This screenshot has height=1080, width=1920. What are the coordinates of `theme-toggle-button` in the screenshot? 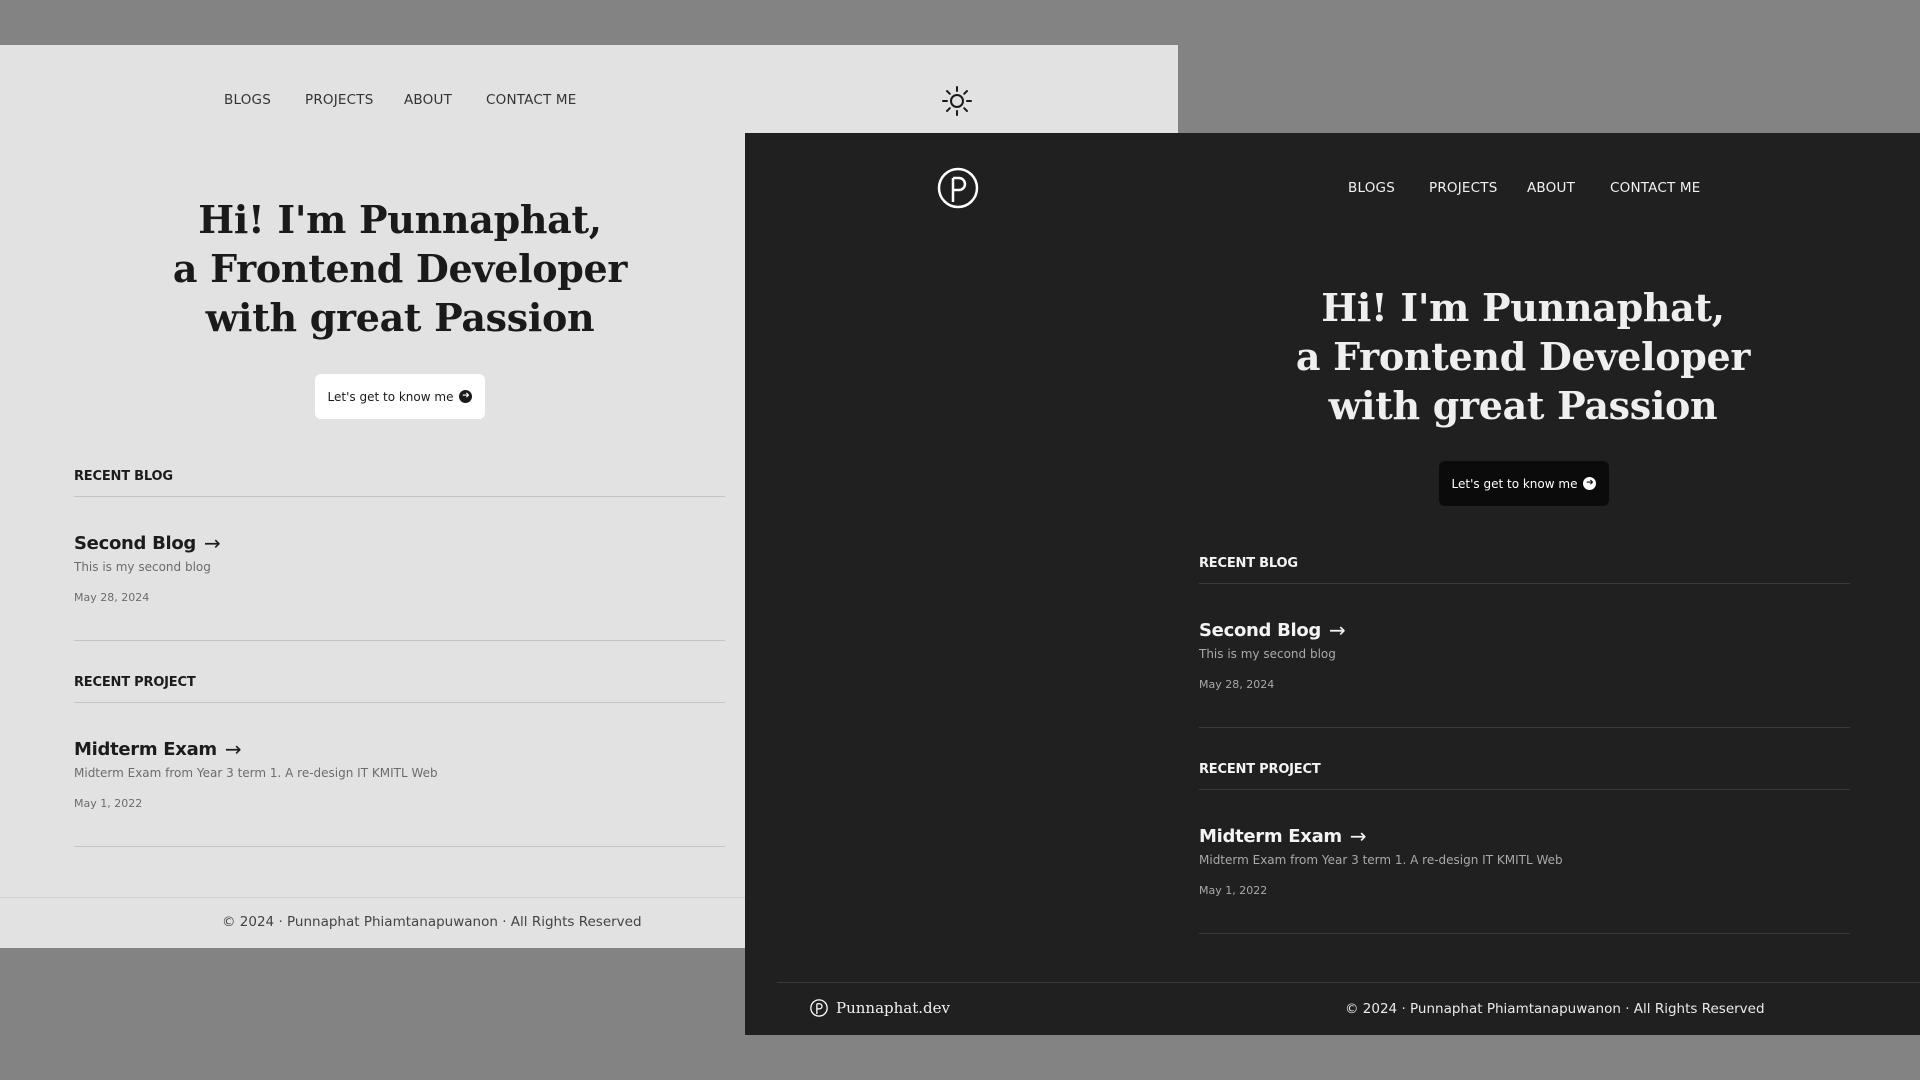 It's located at (957, 101).